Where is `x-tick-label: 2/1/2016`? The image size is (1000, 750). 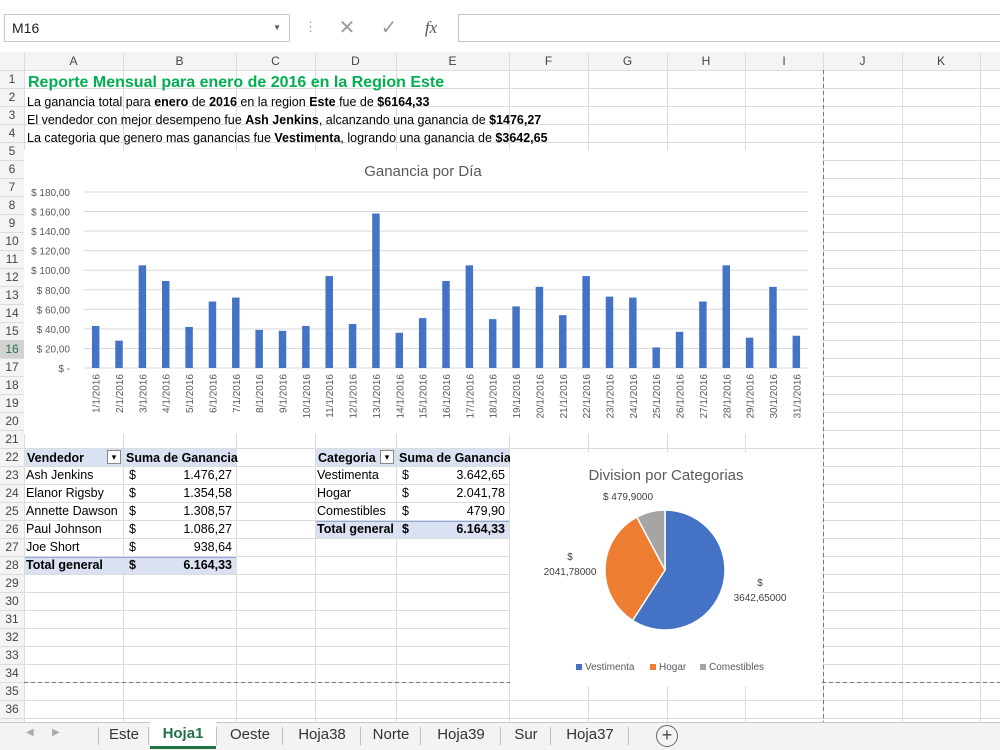
x-tick-label: 2/1/2016 is located at coordinates (120, 393).